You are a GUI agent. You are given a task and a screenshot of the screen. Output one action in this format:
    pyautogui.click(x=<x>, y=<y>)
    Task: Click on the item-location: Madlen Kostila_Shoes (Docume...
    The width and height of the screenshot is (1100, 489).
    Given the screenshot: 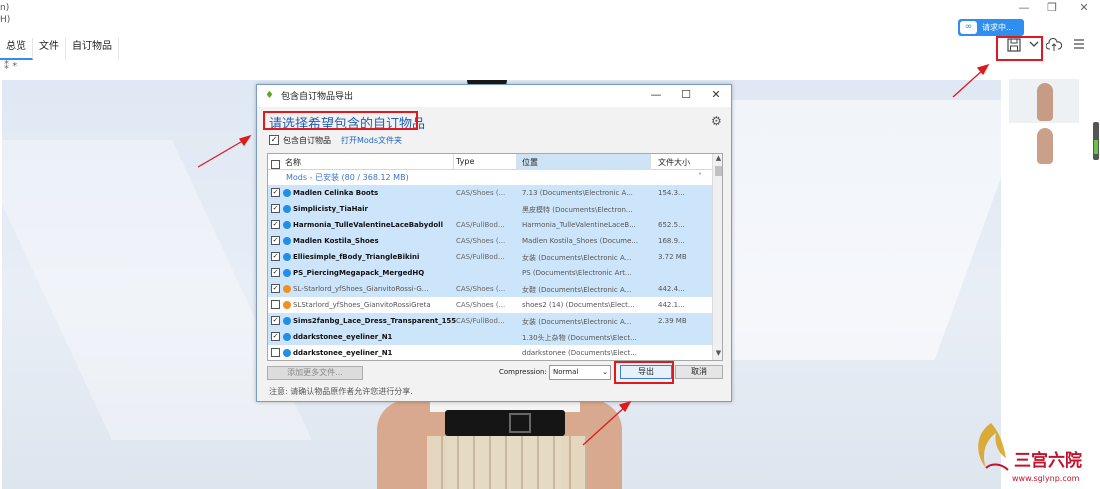 What is the action you would take?
    pyautogui.click(x=580, y=241)
    